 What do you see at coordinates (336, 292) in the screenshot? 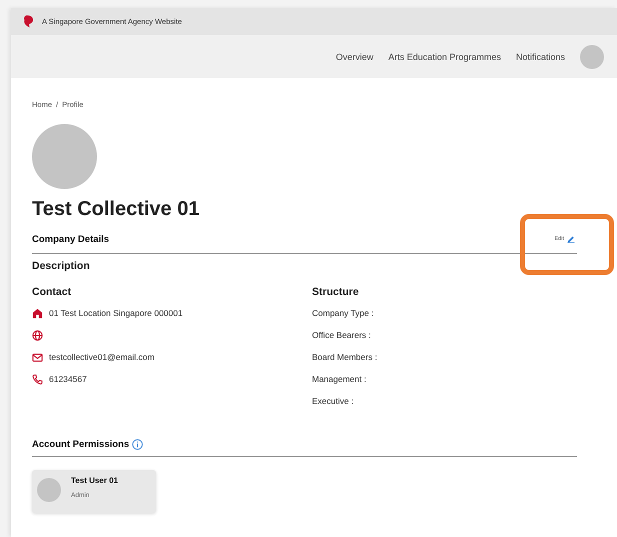
I see `structure-heading: Structure` at bounding box center [336, 292].